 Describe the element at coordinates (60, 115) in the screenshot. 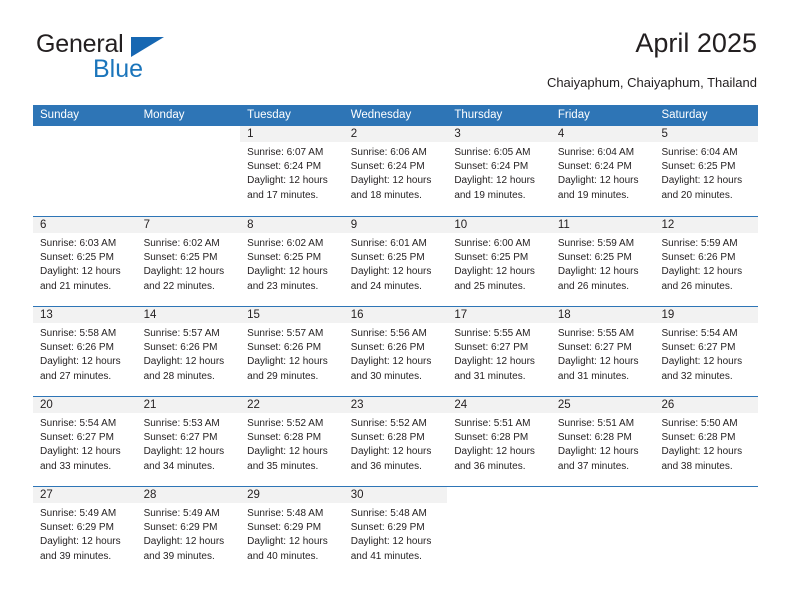

I see `weekday-header-sunday: Sunday` at that location.